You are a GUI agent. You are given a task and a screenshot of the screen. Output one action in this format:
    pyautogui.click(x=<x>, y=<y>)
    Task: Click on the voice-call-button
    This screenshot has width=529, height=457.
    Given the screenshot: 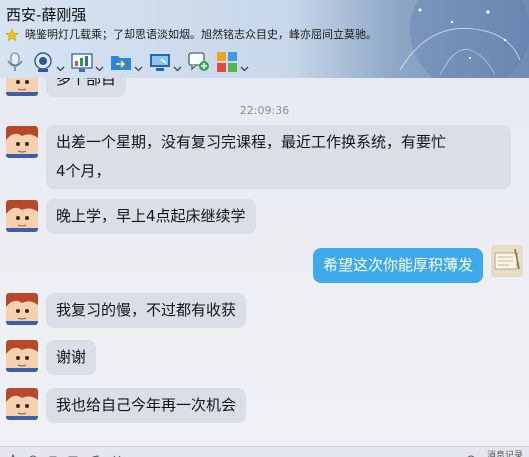 What is the action you would take?
    pyautogui.click(x=15, y=62)
    